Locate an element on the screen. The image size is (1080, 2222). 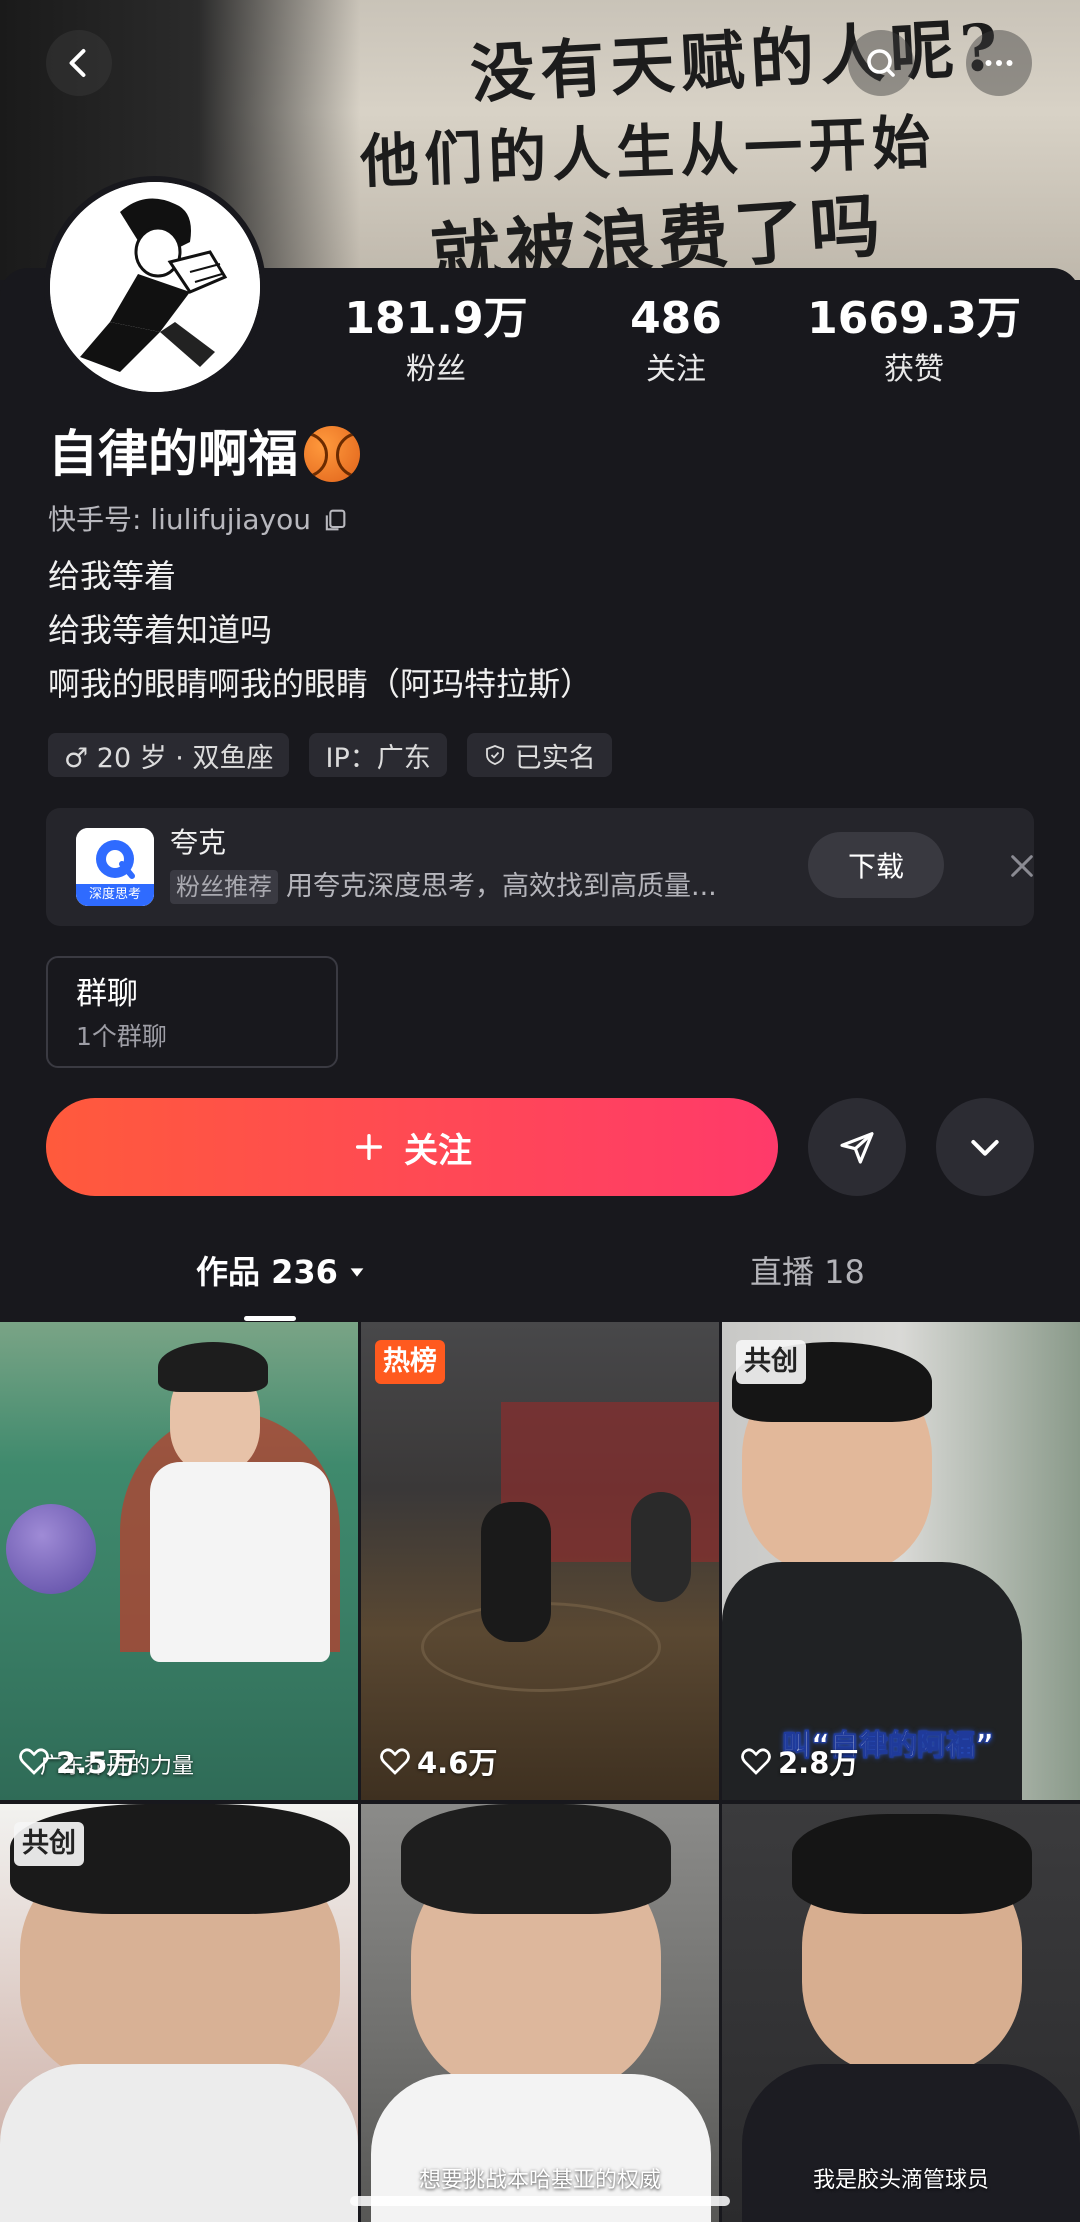
video-likes-count: 2.5万 is located at coordinates (96, 1763).